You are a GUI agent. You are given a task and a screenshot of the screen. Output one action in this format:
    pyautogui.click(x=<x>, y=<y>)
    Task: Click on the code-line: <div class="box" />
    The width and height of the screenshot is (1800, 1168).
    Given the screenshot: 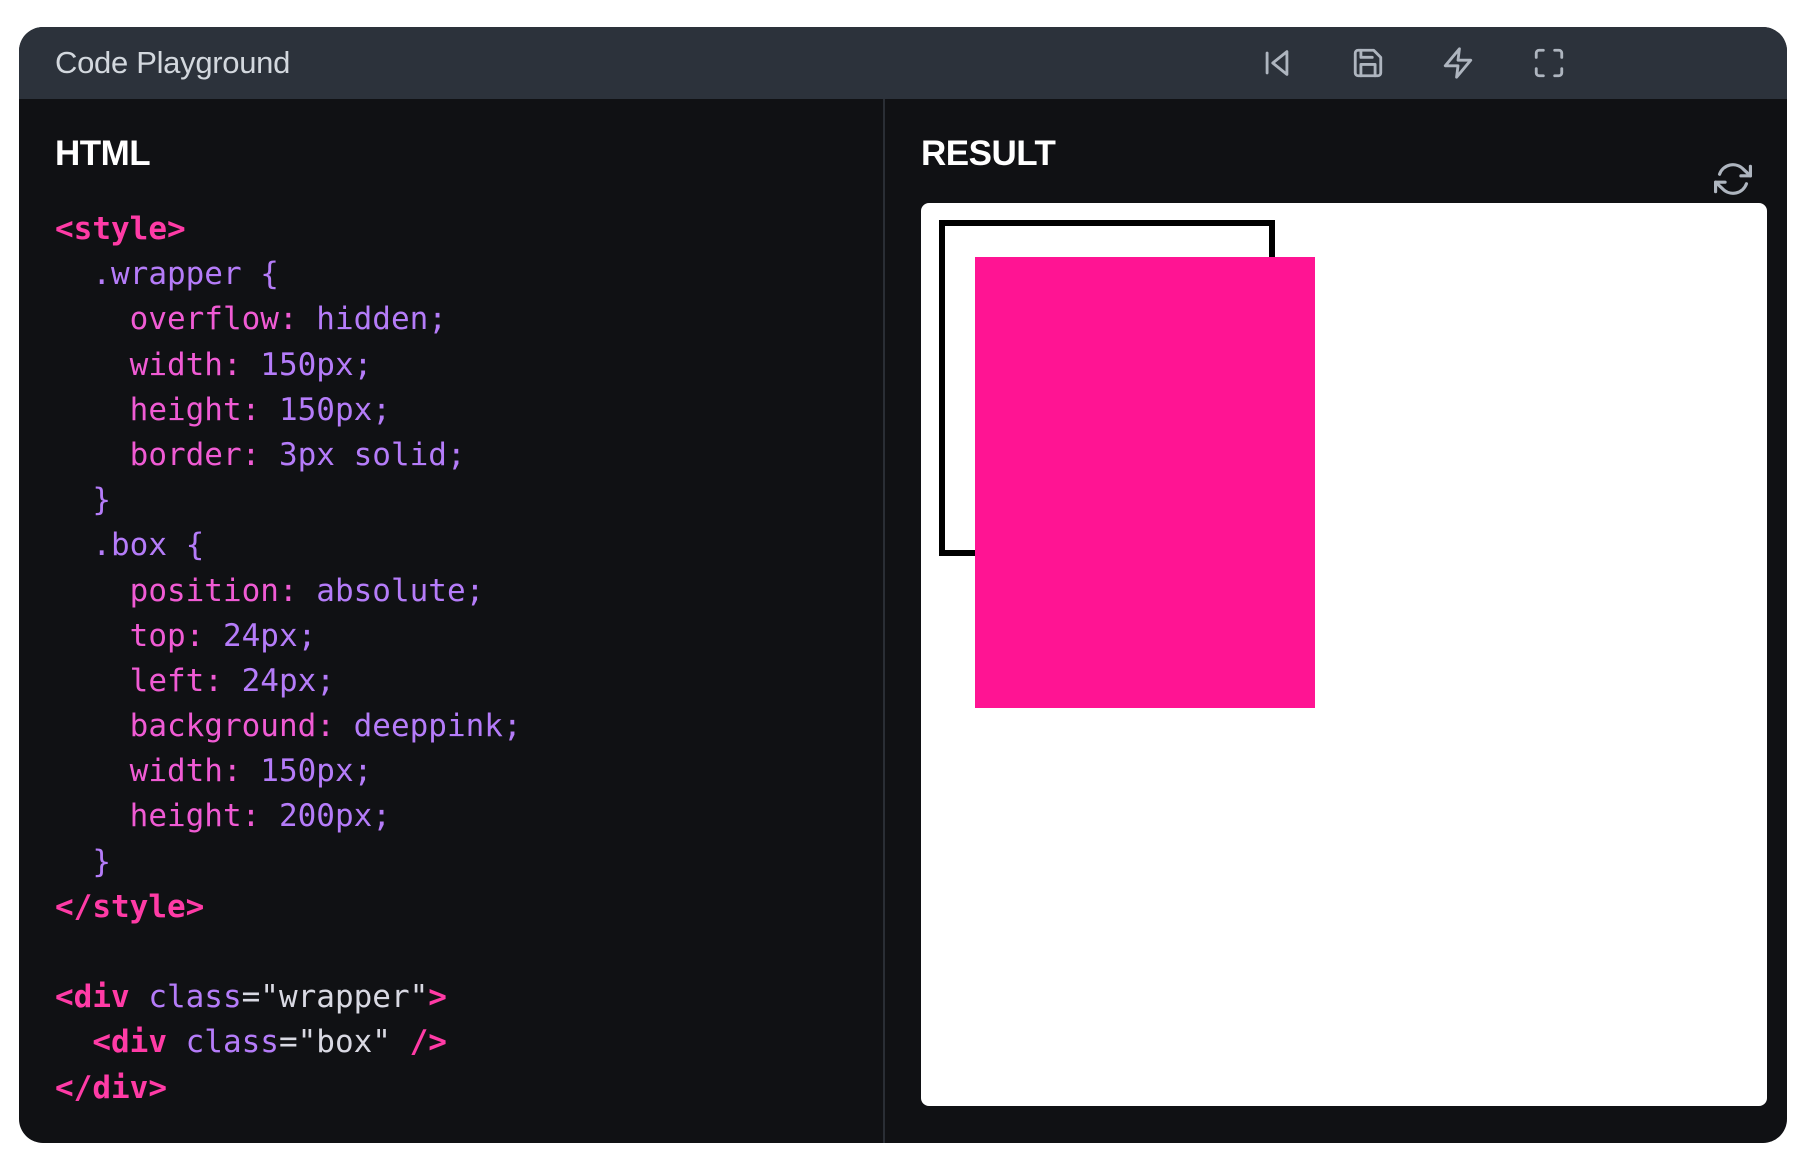 What is the action you would take?
    pyautogui.click(x=288, y=1042)
    